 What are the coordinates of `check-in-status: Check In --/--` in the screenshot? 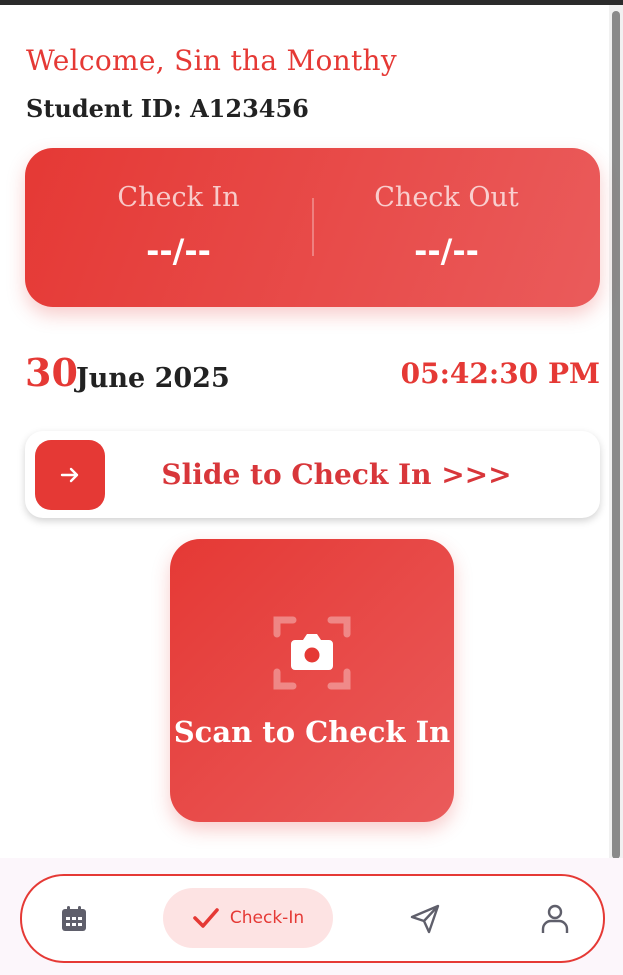 It's located at (178, 227).